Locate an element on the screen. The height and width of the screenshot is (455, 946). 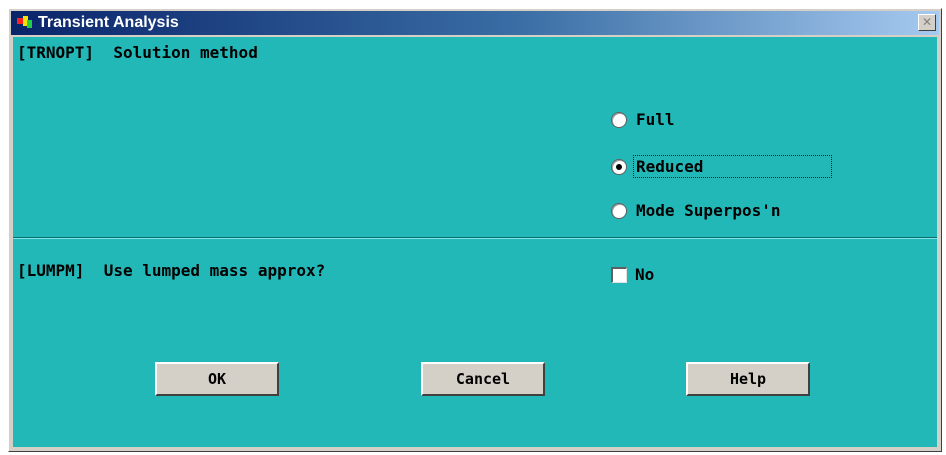
radio-full-indicator is located at coordinates (619, 119).